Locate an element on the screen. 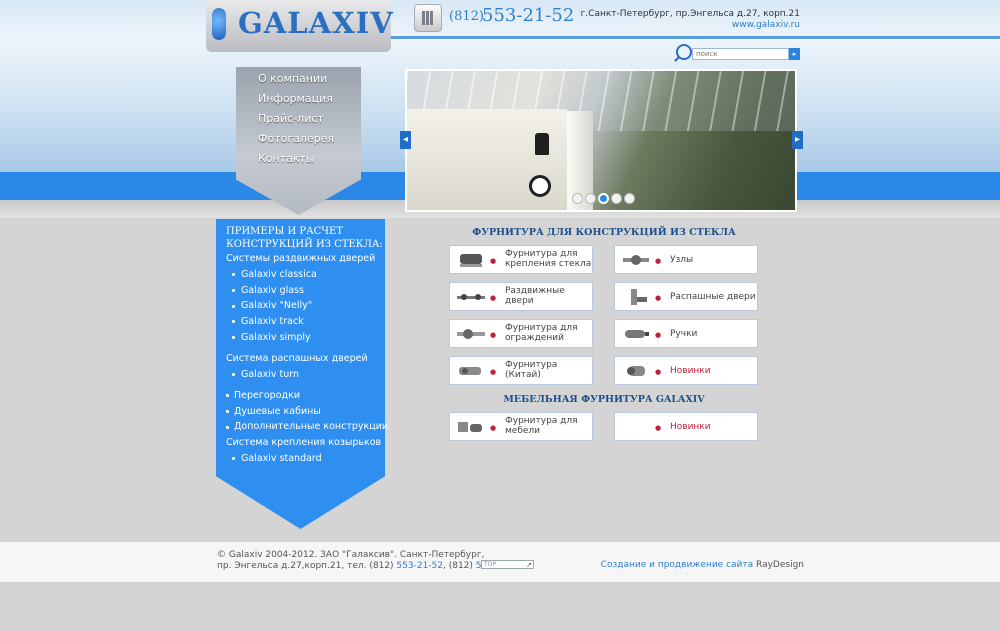 The image size is (1000, 631). search-button: ▸ is located at coordinates (794, 54).